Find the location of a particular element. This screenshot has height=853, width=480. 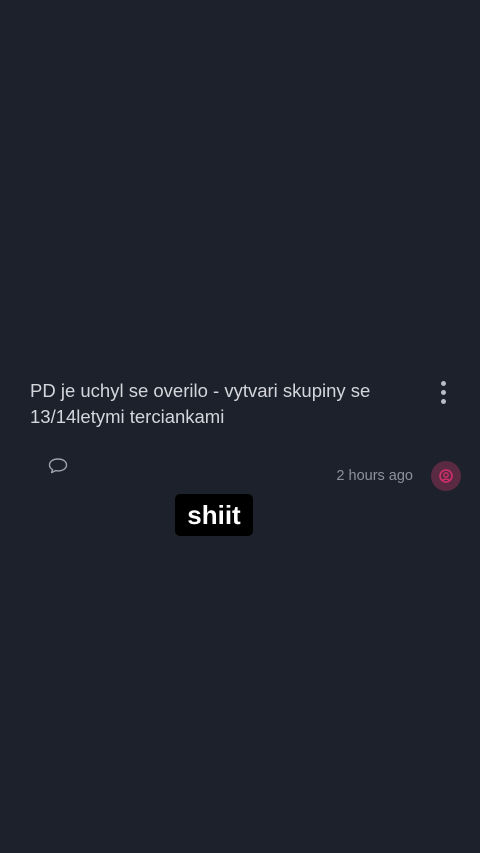

caption-sticker: shiit is located at coordinates (214, 515).